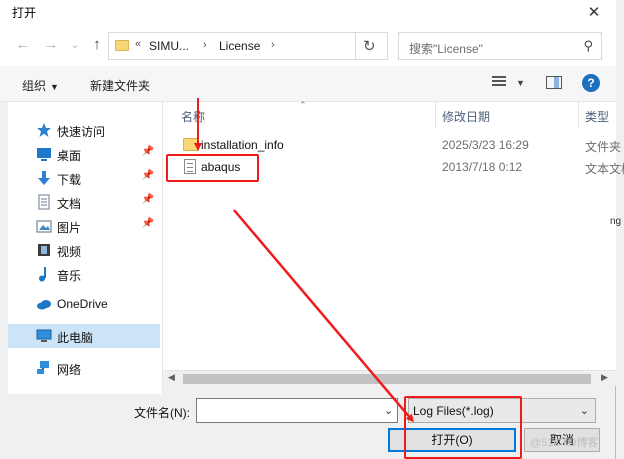 The image size is (624, 459). What do you see at coordinates (34, 86) in the screenshot?
I see `organize-label: 组织` at bounding box center [34, 86].